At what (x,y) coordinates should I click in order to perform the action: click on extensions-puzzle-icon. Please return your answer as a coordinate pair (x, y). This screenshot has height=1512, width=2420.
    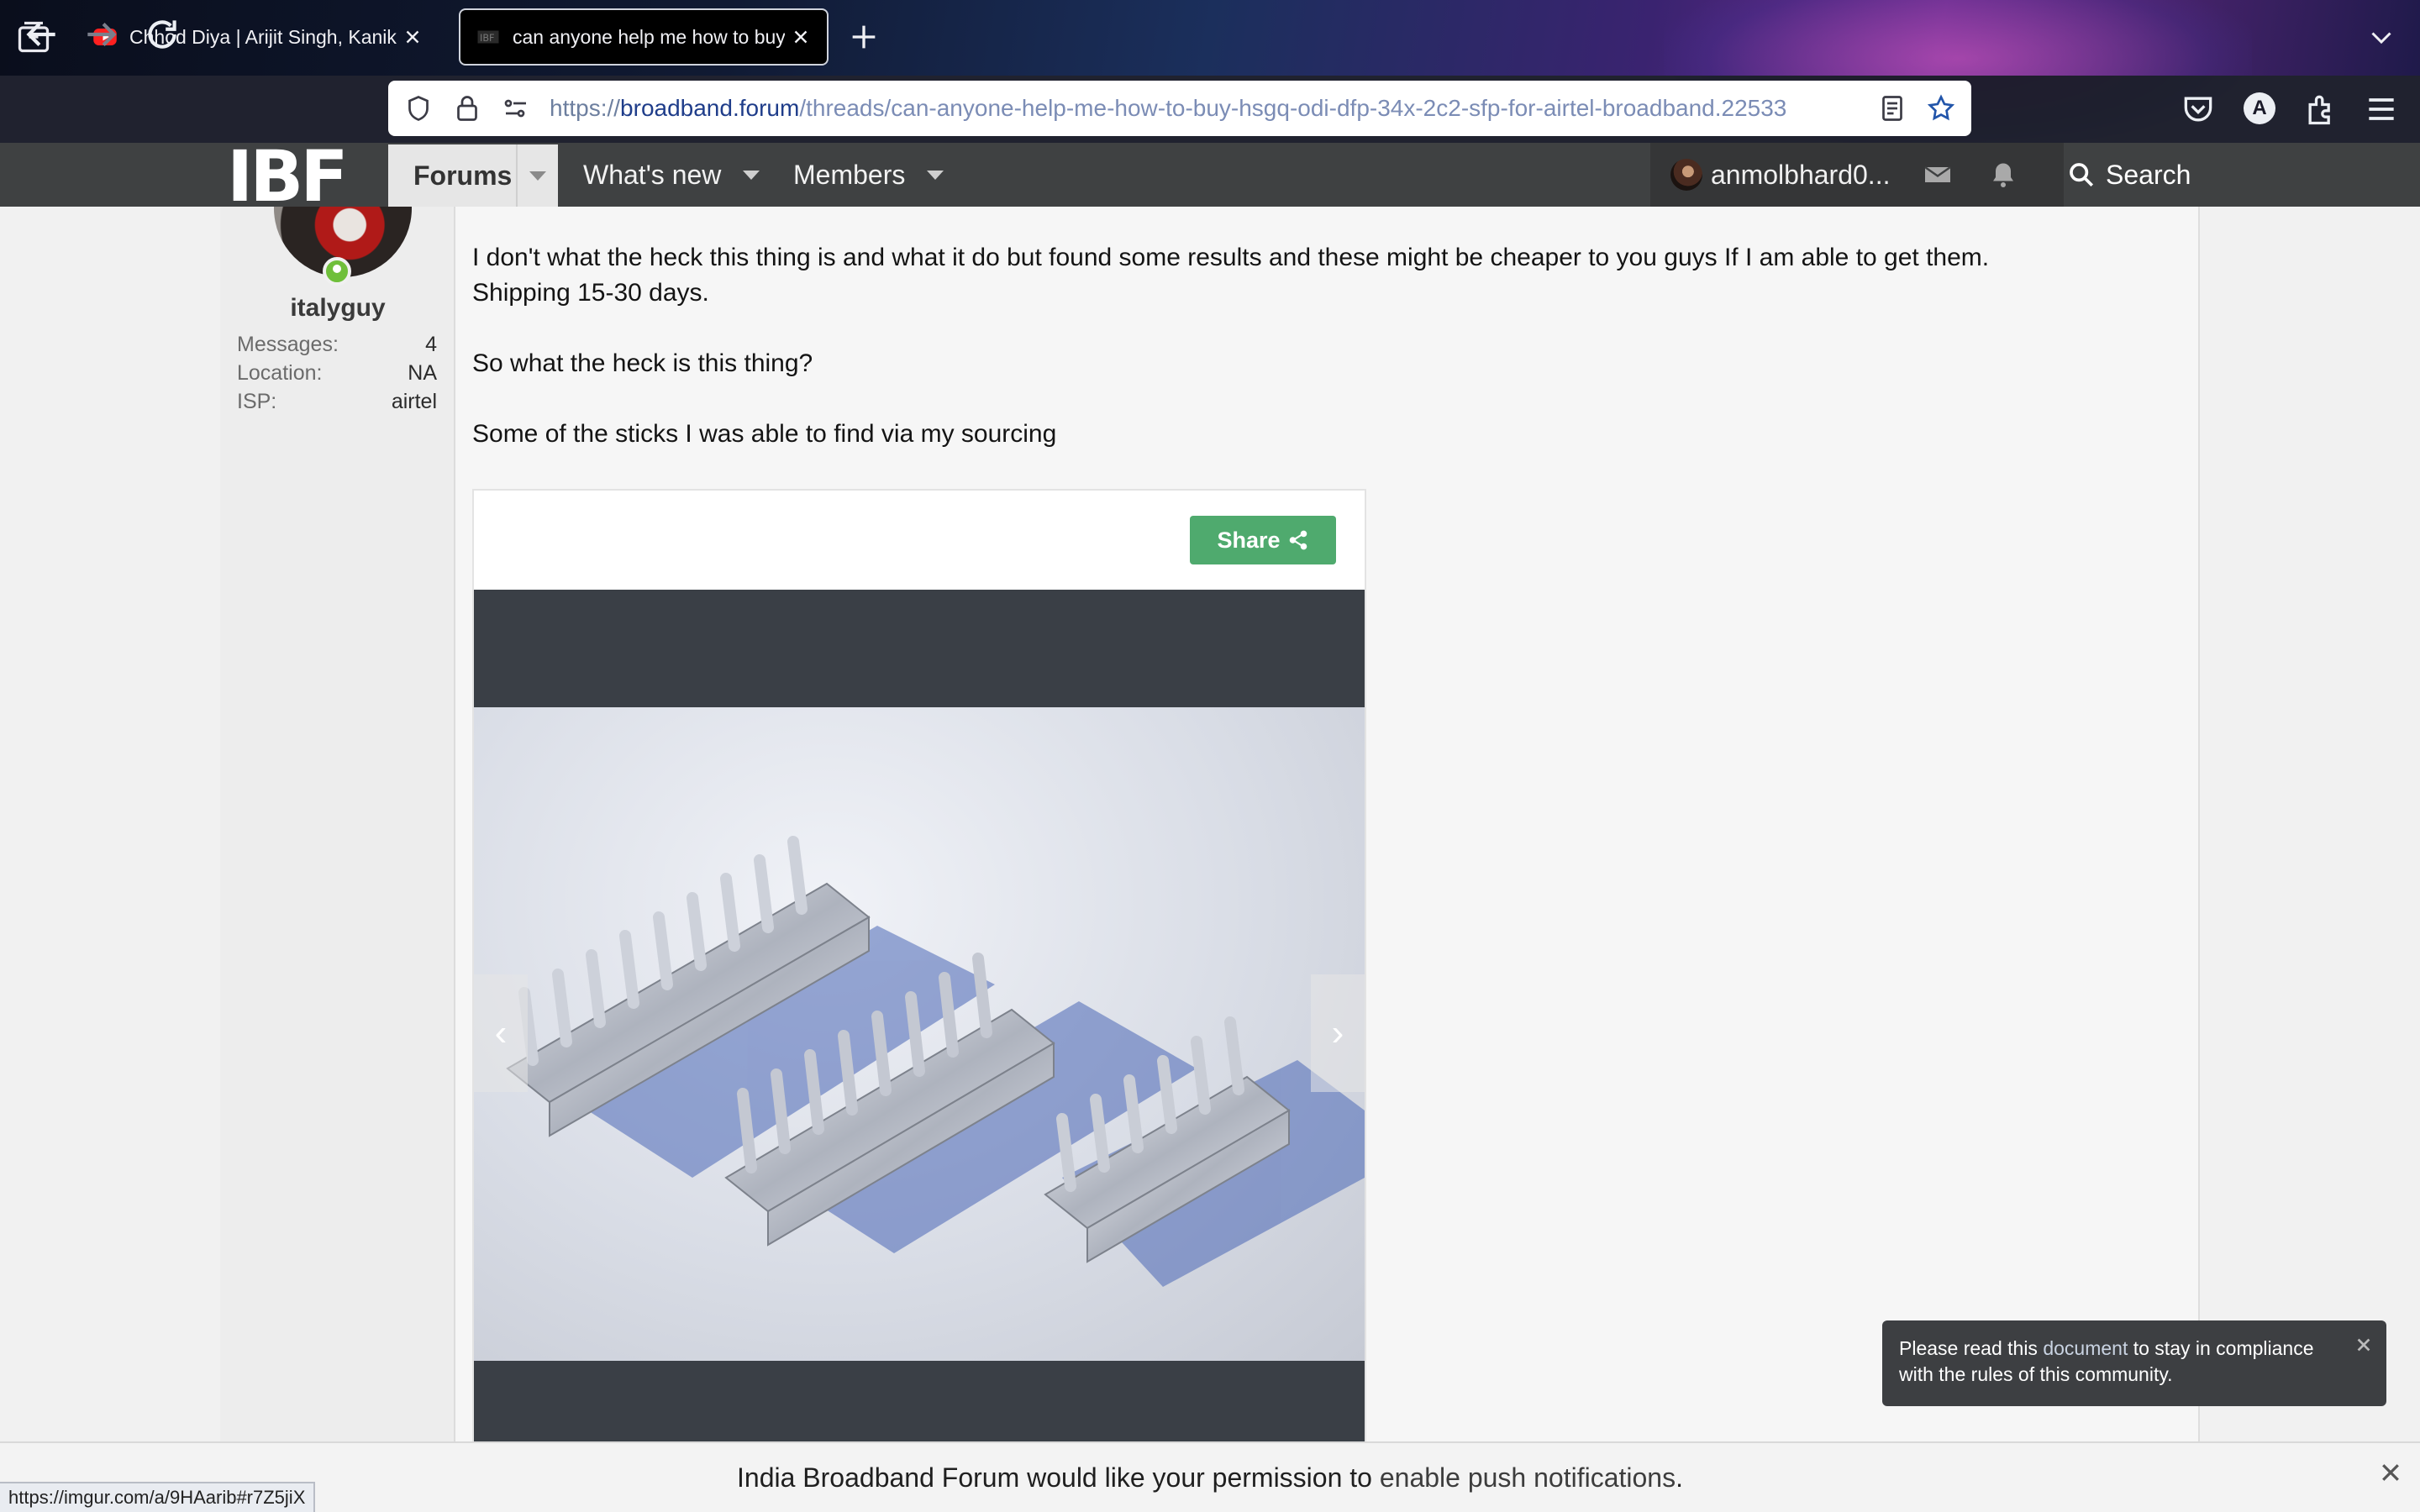
    Looking at the image, I should click on (2321, 109).